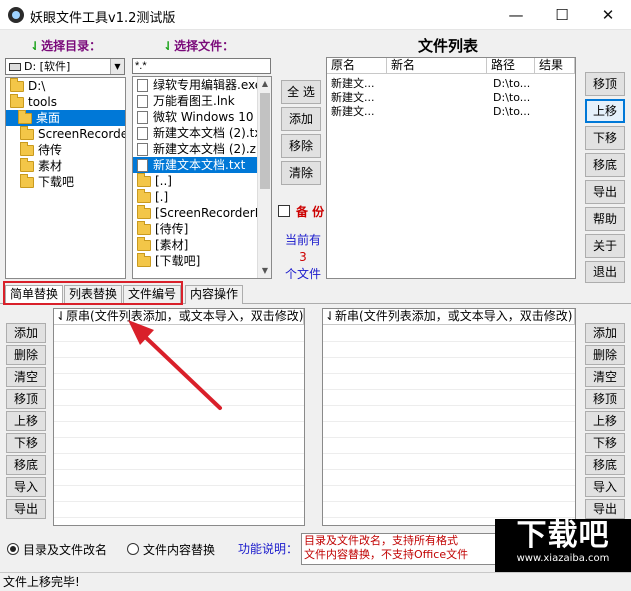 The image size is (631, 591). I want to click on annotation-arrow, so click(175, 365).